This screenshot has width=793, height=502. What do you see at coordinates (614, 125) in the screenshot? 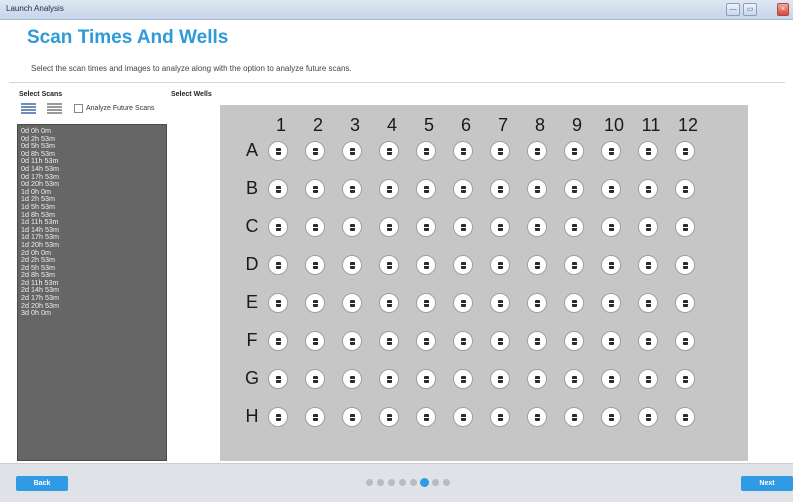
I see `column-label: 10` at bounding box center [614, 125].